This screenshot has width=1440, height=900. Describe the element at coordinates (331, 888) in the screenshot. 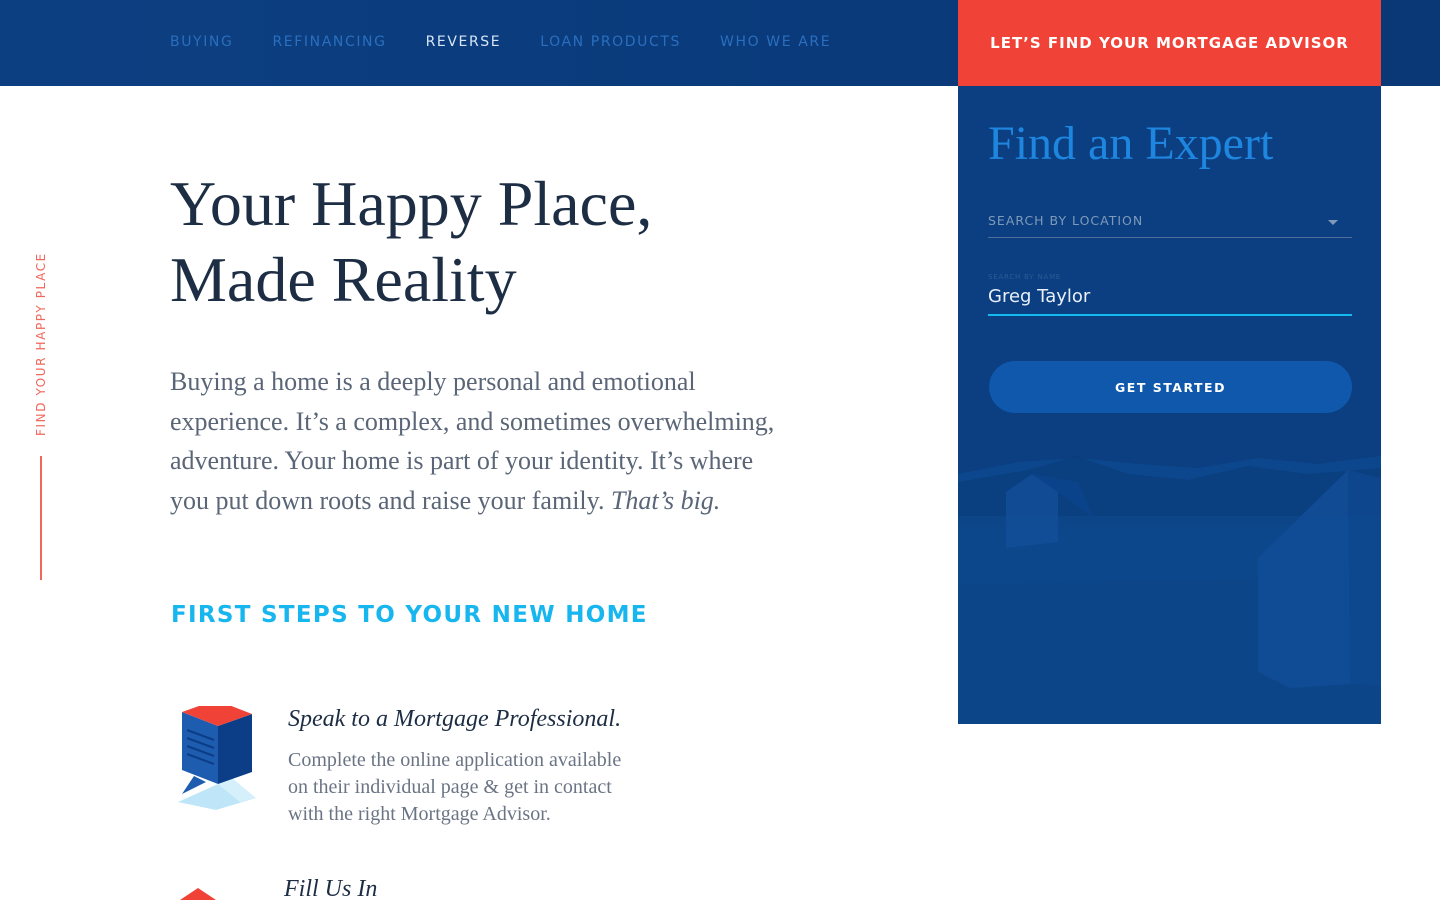

I see `step-title: Fill Us In` at that location.